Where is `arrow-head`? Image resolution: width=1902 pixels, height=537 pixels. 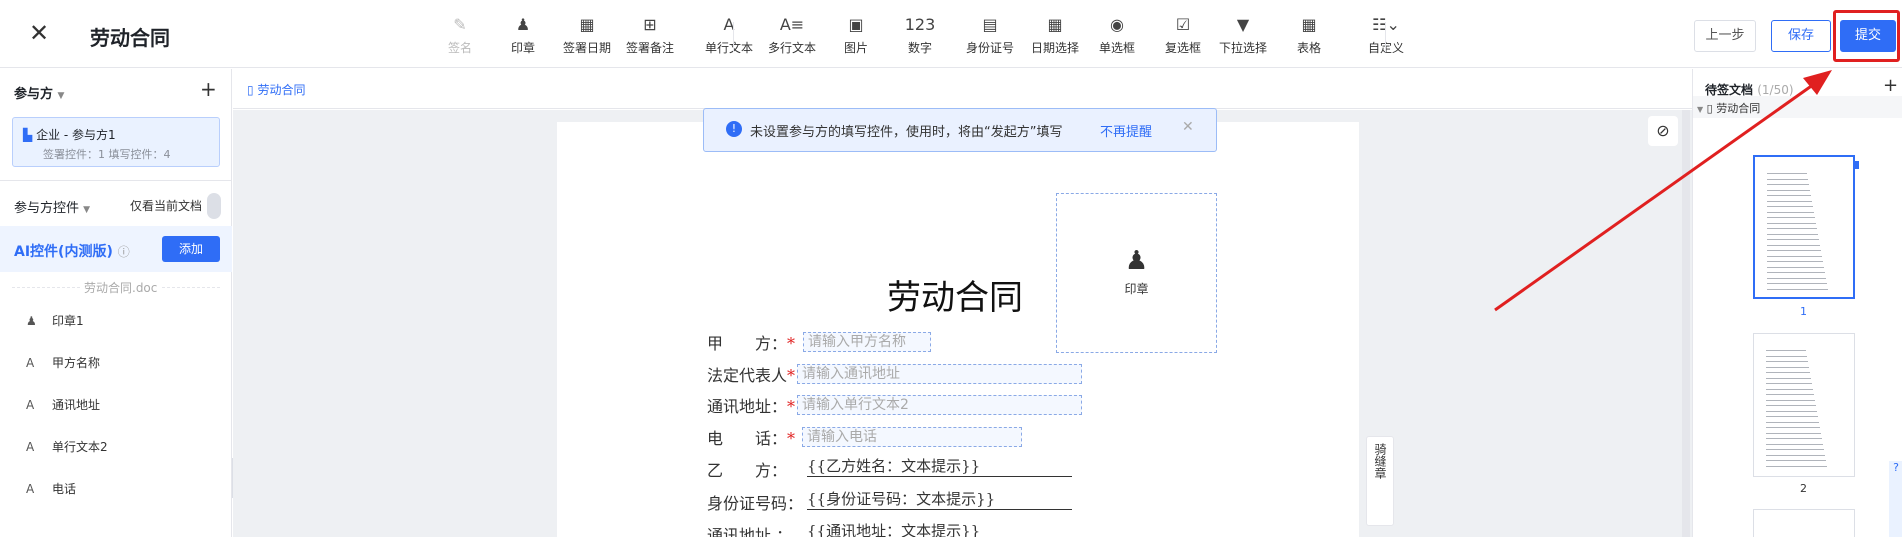 arrow-head is located at coordinates (1817, 82).